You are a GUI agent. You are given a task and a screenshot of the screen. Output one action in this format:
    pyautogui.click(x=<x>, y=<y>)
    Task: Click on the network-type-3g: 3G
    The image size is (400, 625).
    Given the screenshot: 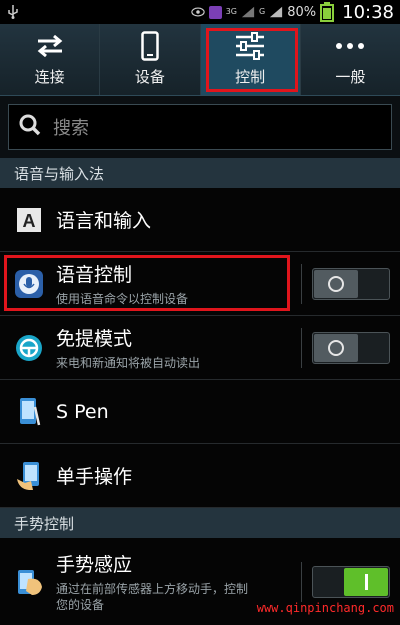 What is the action you would take?
    pyautogui.click(x=231, y=11)
    